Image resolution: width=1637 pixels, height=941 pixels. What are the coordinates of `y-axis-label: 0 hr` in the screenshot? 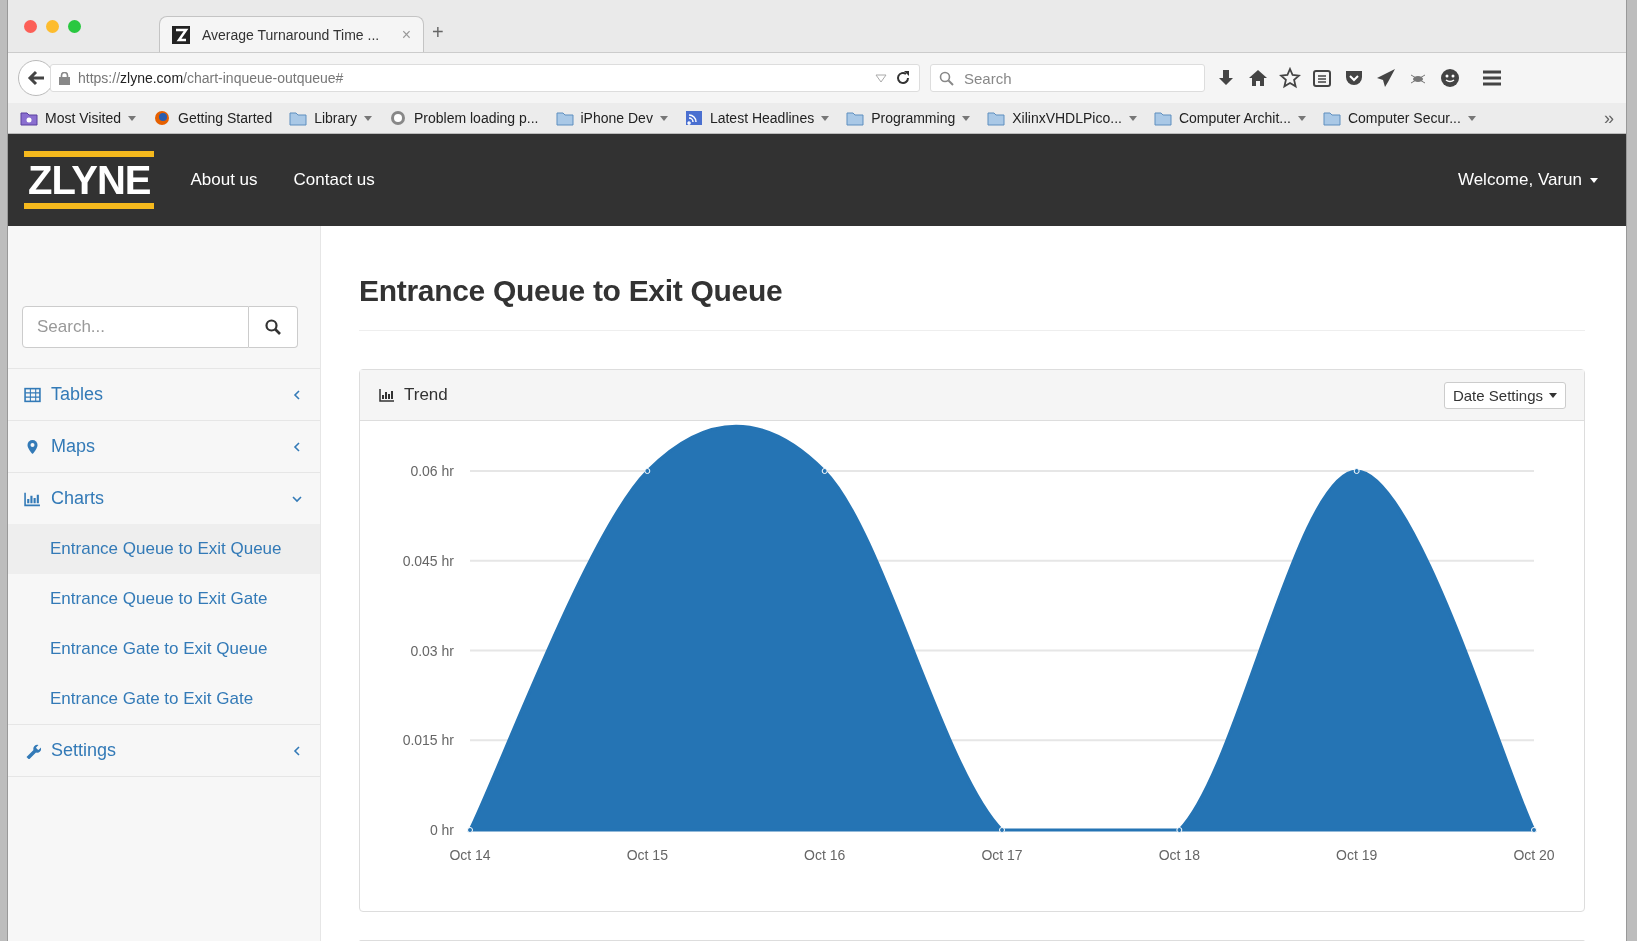 It's located at (441, 830).